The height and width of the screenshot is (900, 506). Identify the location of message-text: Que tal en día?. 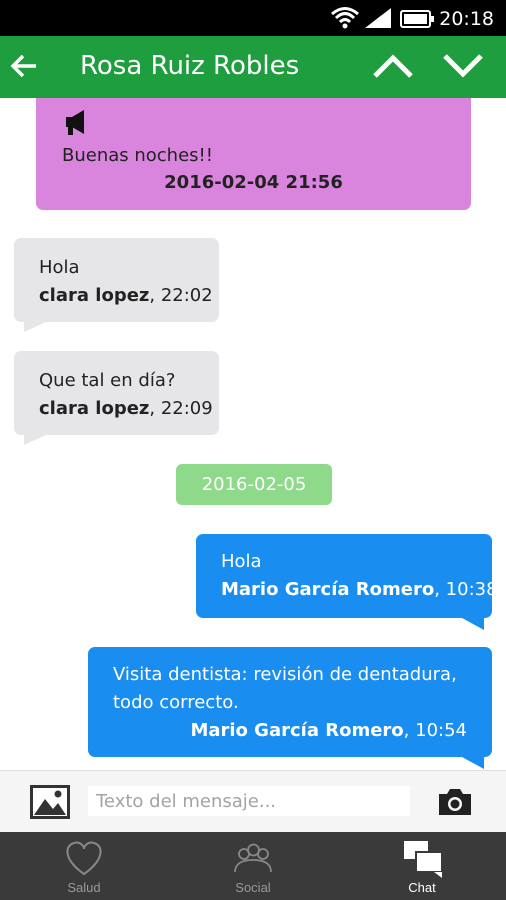
(107, 380).